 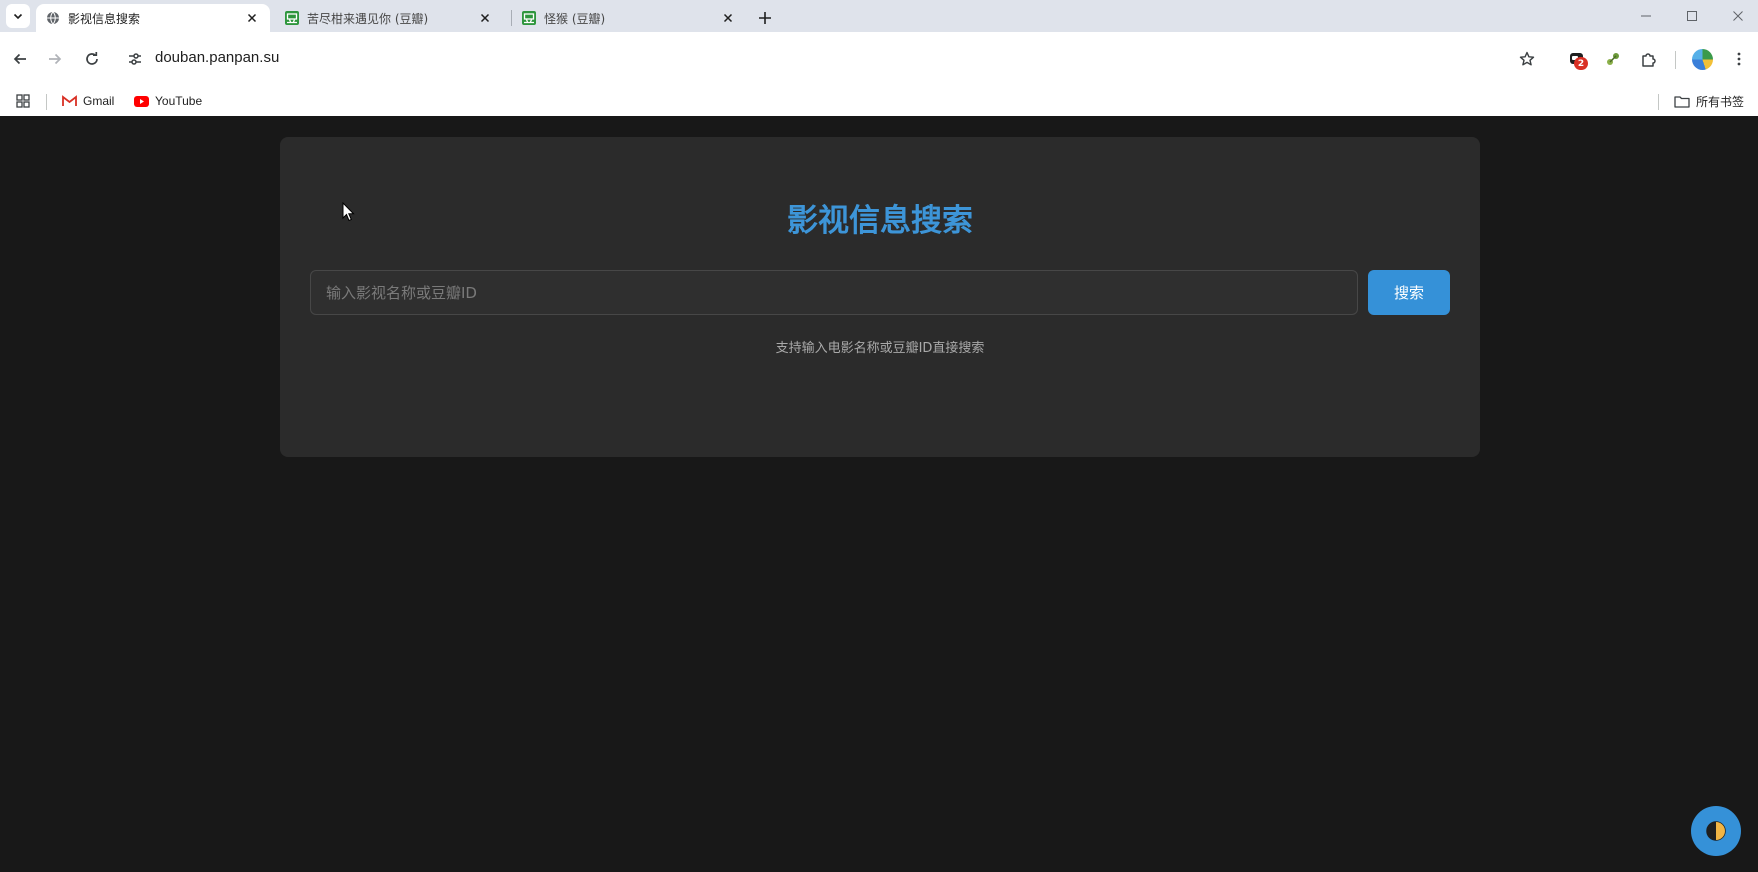 I want to click on tab-search-button, so click(x=18, y=16).